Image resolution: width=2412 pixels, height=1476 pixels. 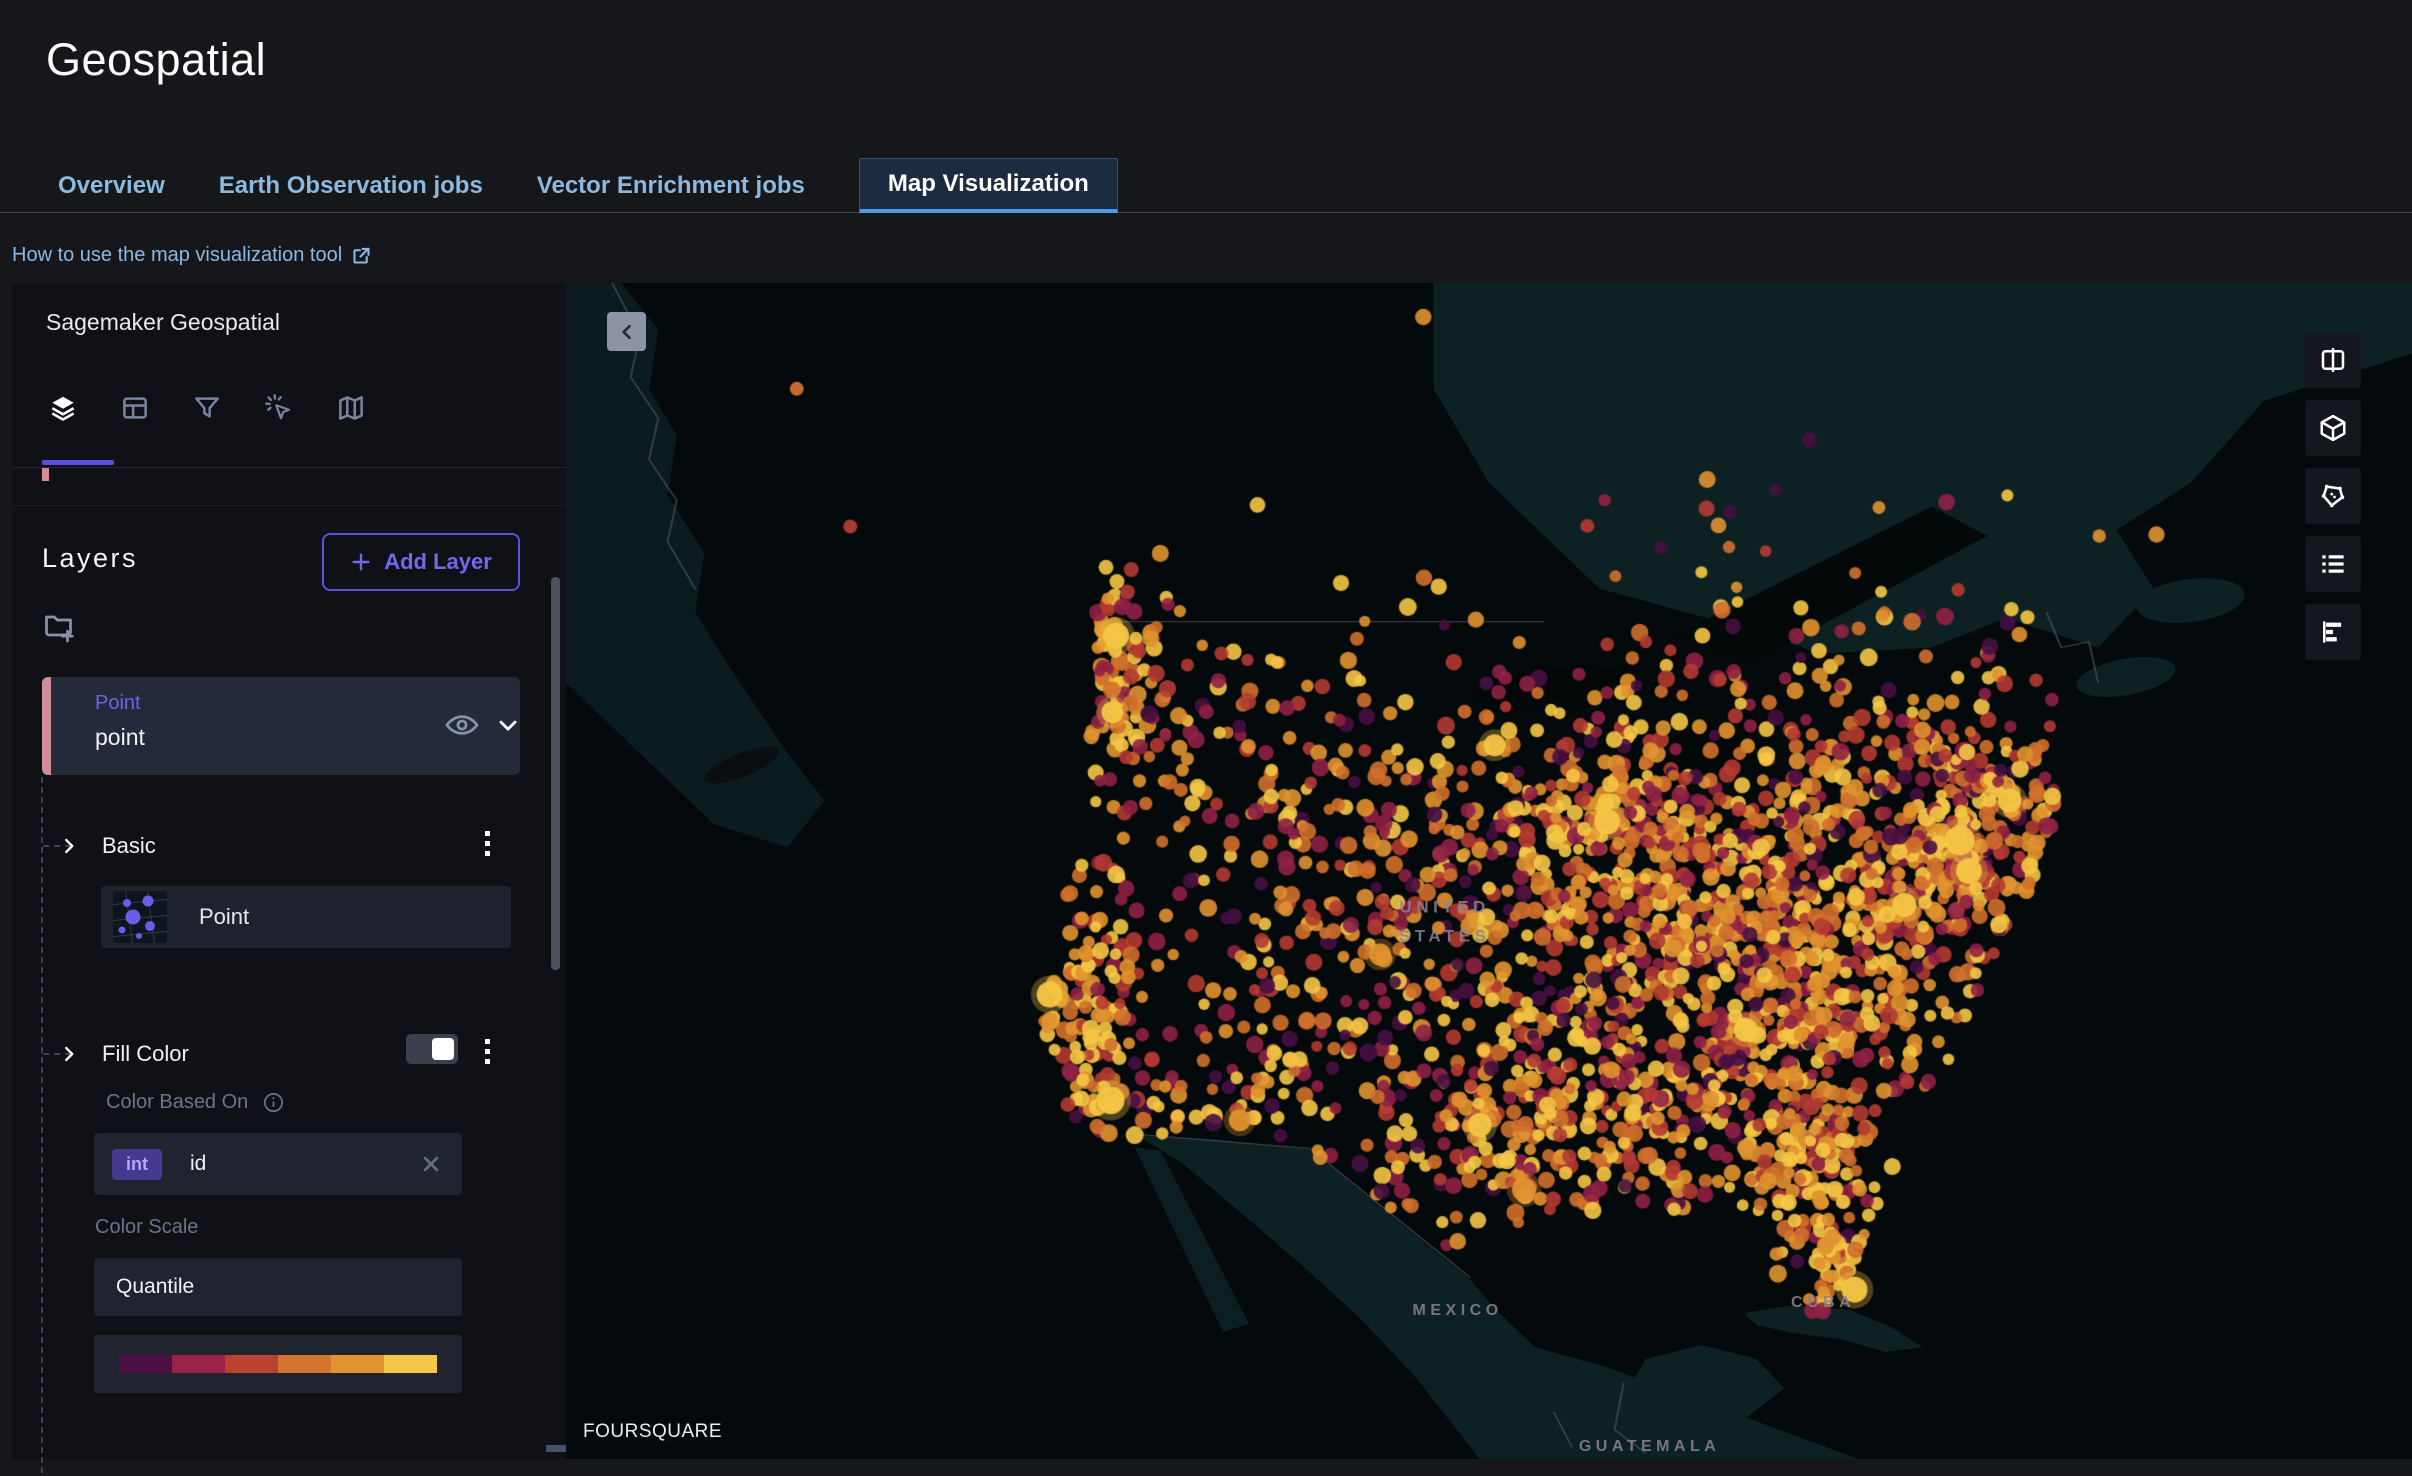 I want to click on point-type-row: Point, so click(x=306, y=917).